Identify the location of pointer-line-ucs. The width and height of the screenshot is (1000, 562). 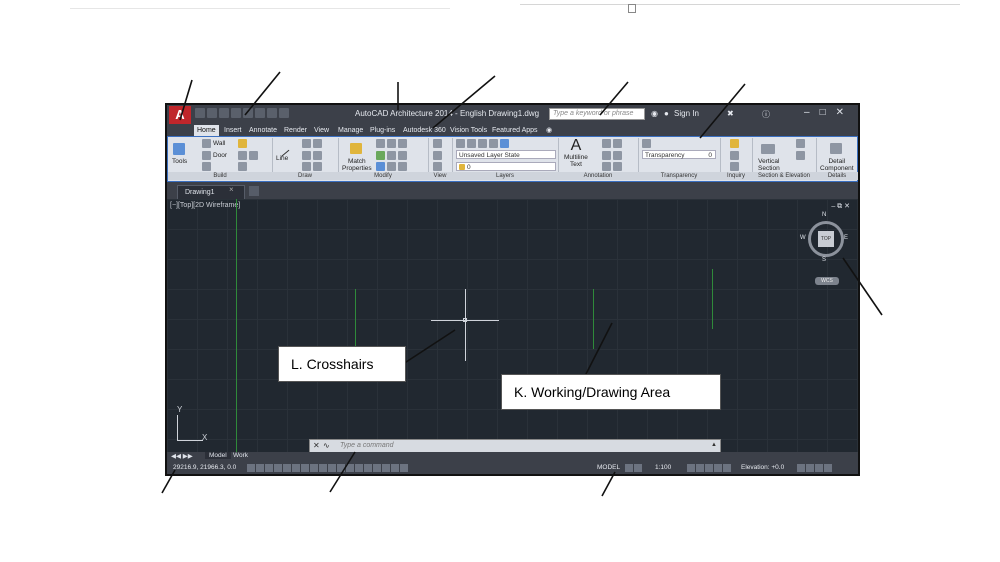
(168, 481).